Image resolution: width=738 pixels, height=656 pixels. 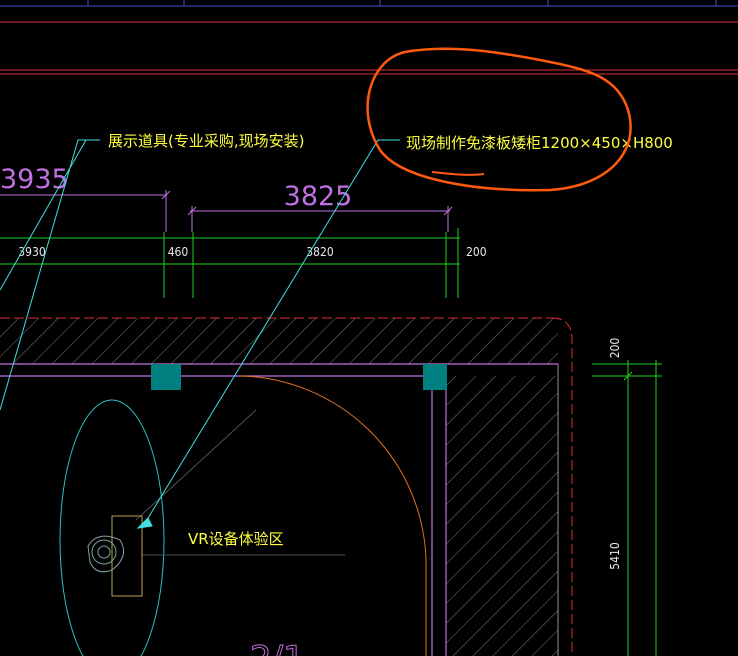 I want to click on dim-top-left-partial: 3935, so click(x=34, y=179).